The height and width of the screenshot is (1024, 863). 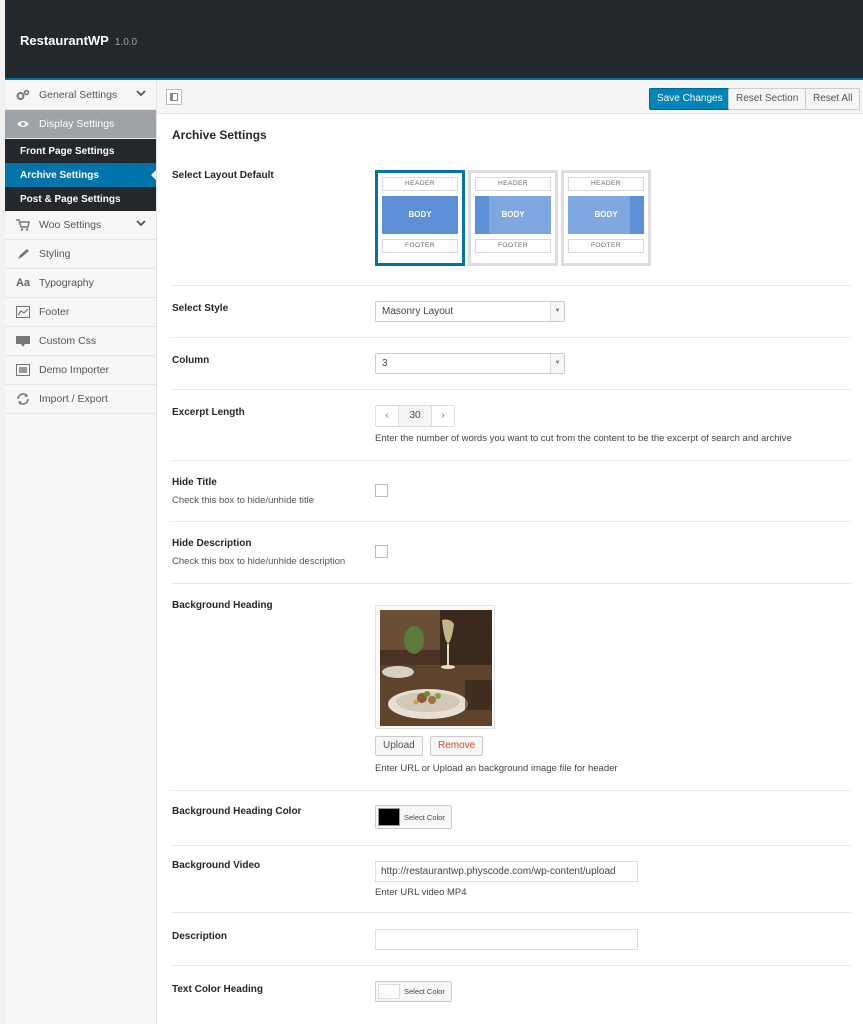 What do you see at coordinates (23, 254) in the screenshot?
I see `brush-icon` at bounding box center [23, 254].